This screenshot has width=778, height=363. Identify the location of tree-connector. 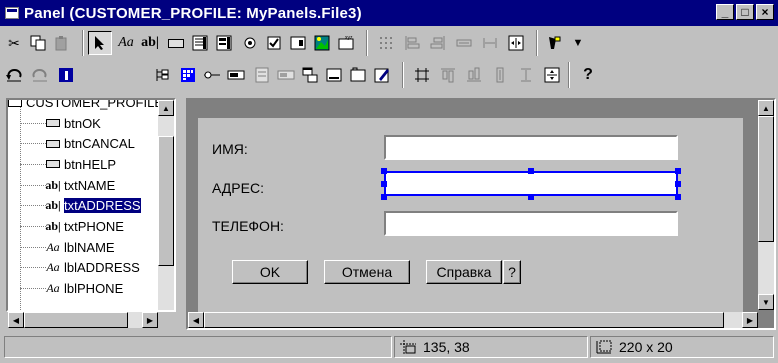
(33, 164).